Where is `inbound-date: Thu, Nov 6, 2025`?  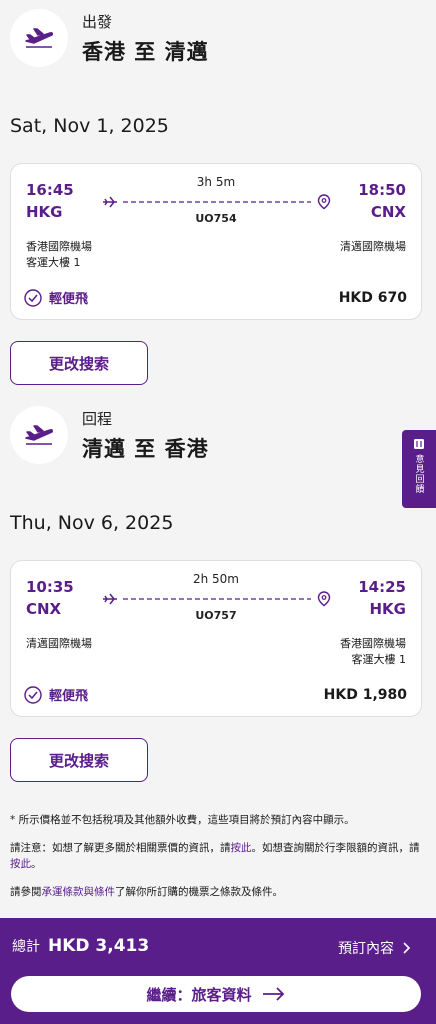 inbound-date: Thu, Nov 6, 2025 is located at coordinates (92, 523).